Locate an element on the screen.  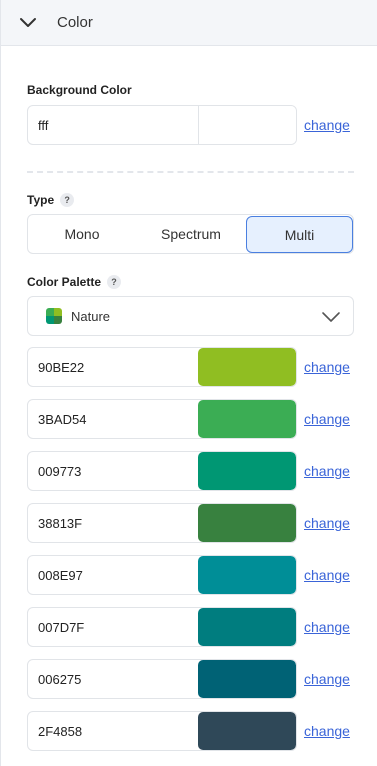
color-hex-value: 38813F is located at coordinates (60, 523).